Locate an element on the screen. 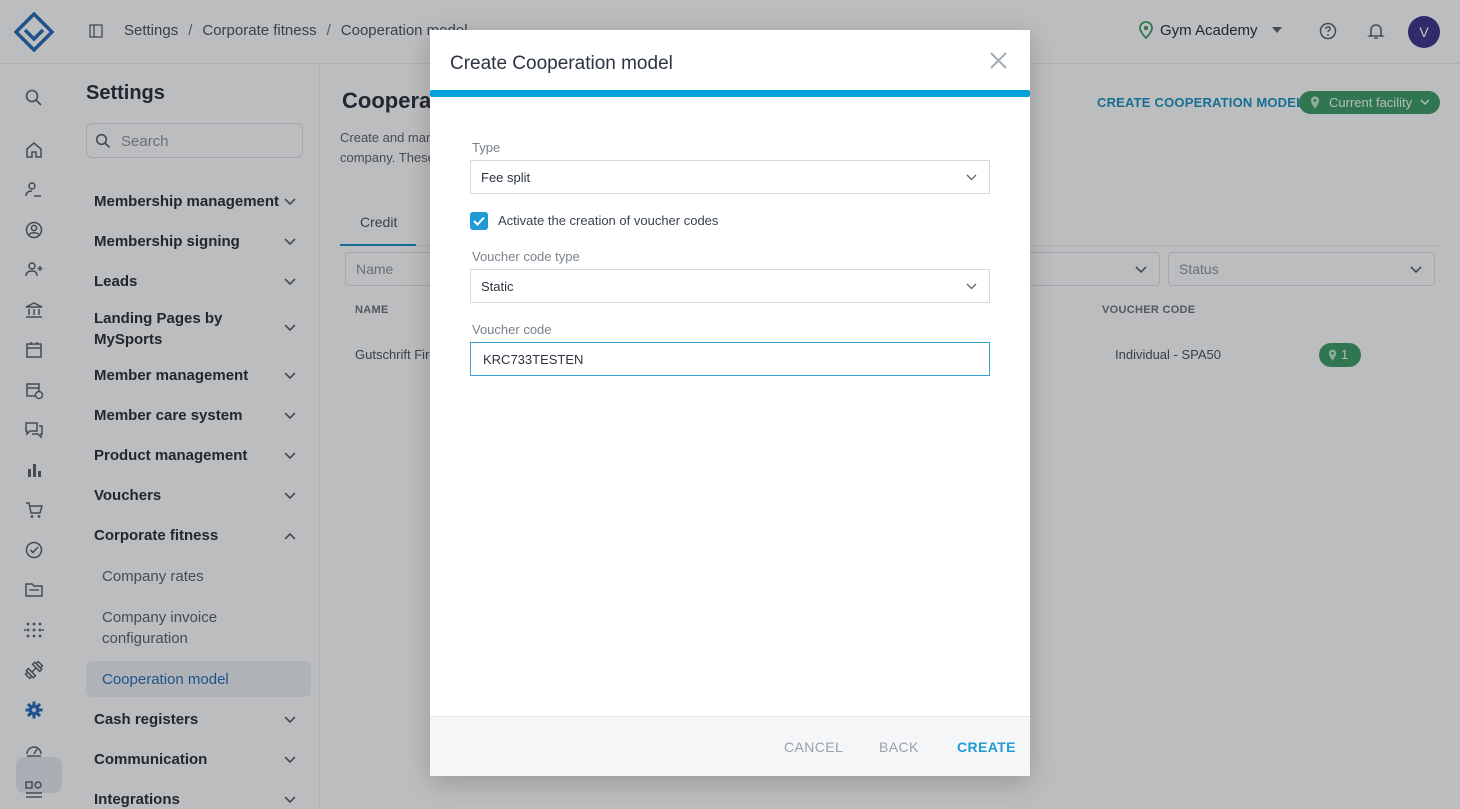  activate-voucher-codes-checkbox is located at coordinates (479, 221).